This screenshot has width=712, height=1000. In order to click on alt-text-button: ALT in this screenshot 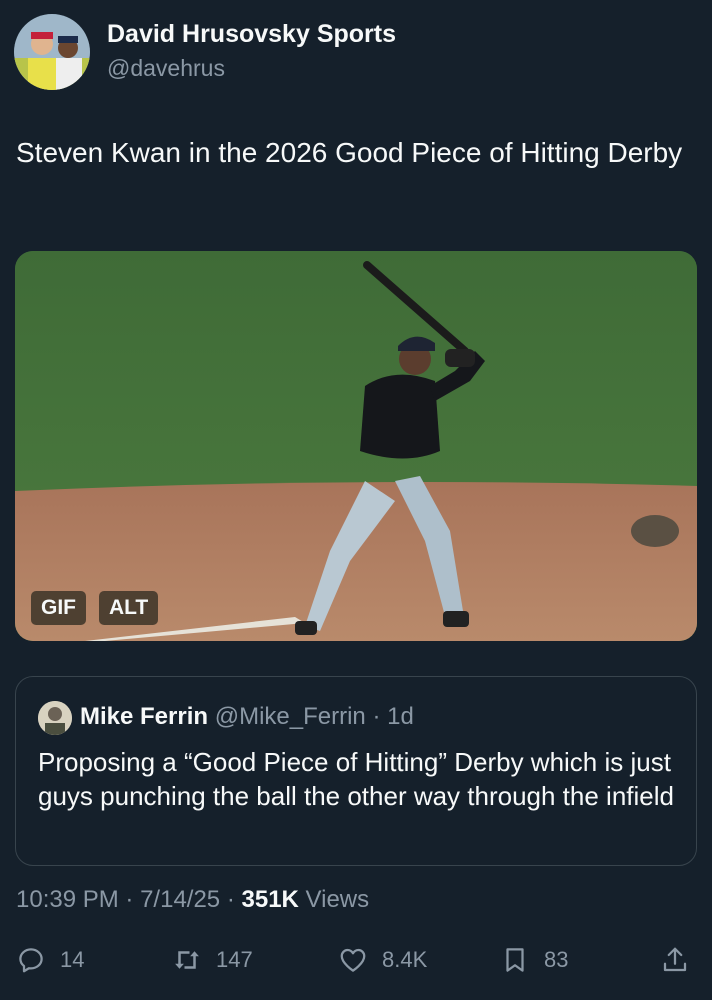, I will do `click(129, 608)`.